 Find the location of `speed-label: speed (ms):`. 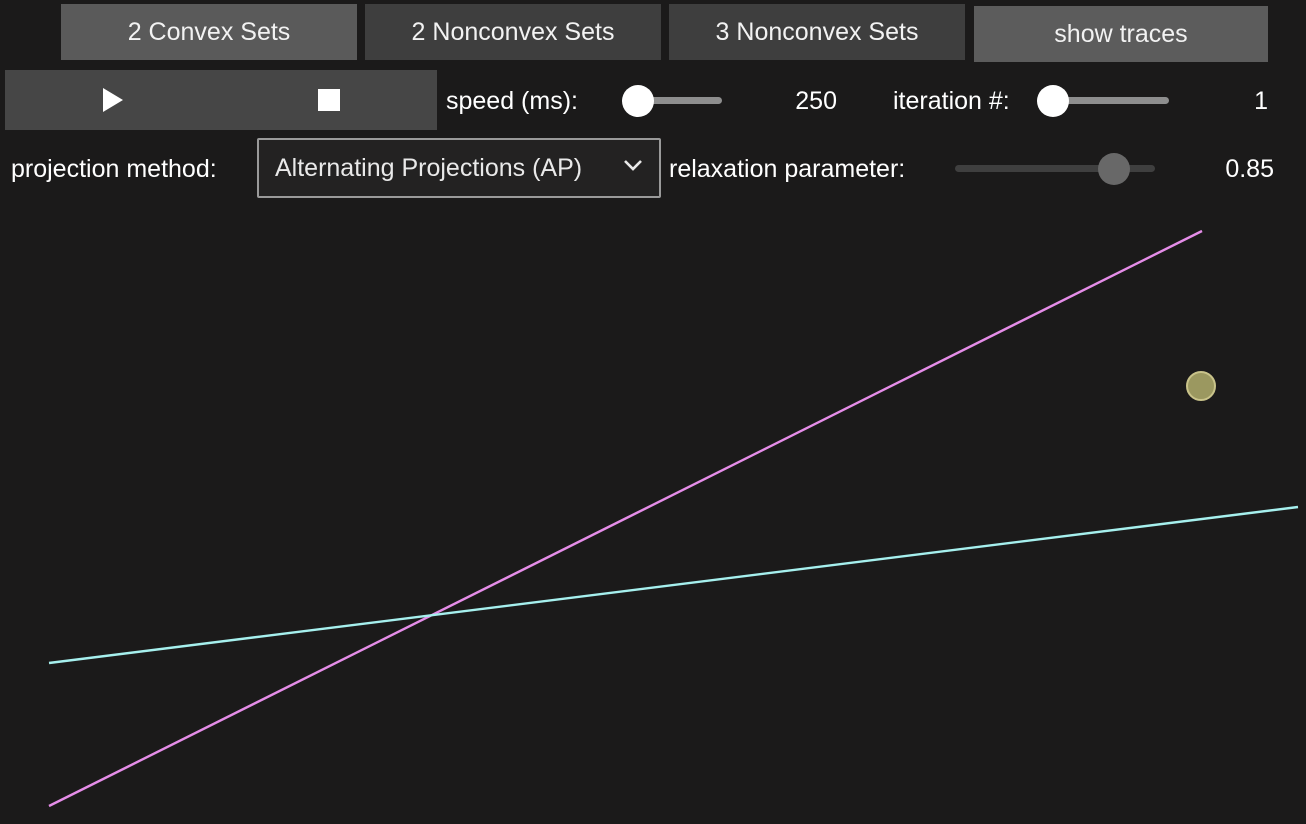

speed-label: speed (ms): is located at coordinates (512, 101).